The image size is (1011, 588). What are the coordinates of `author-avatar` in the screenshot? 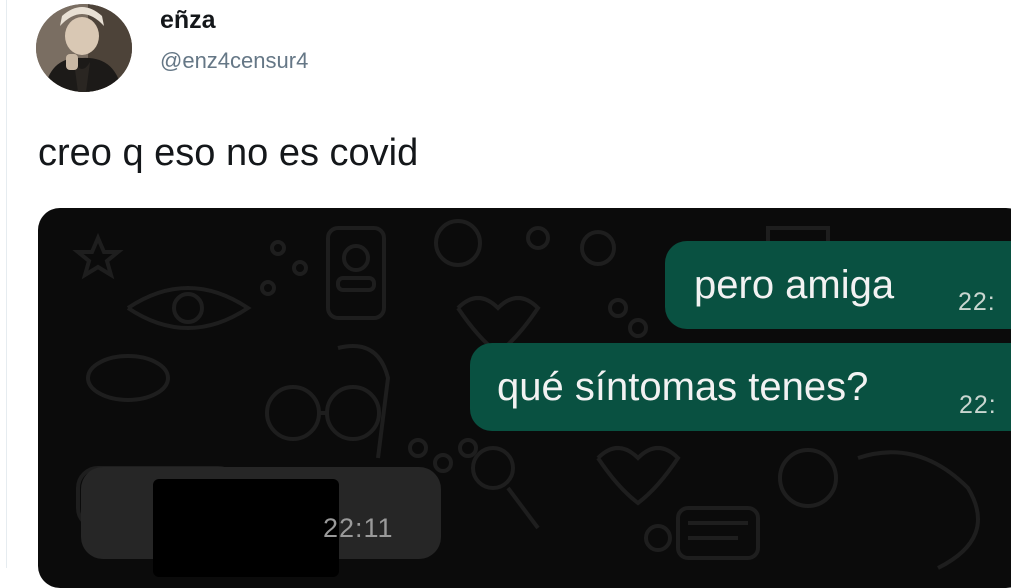 It's located at (84, 48).